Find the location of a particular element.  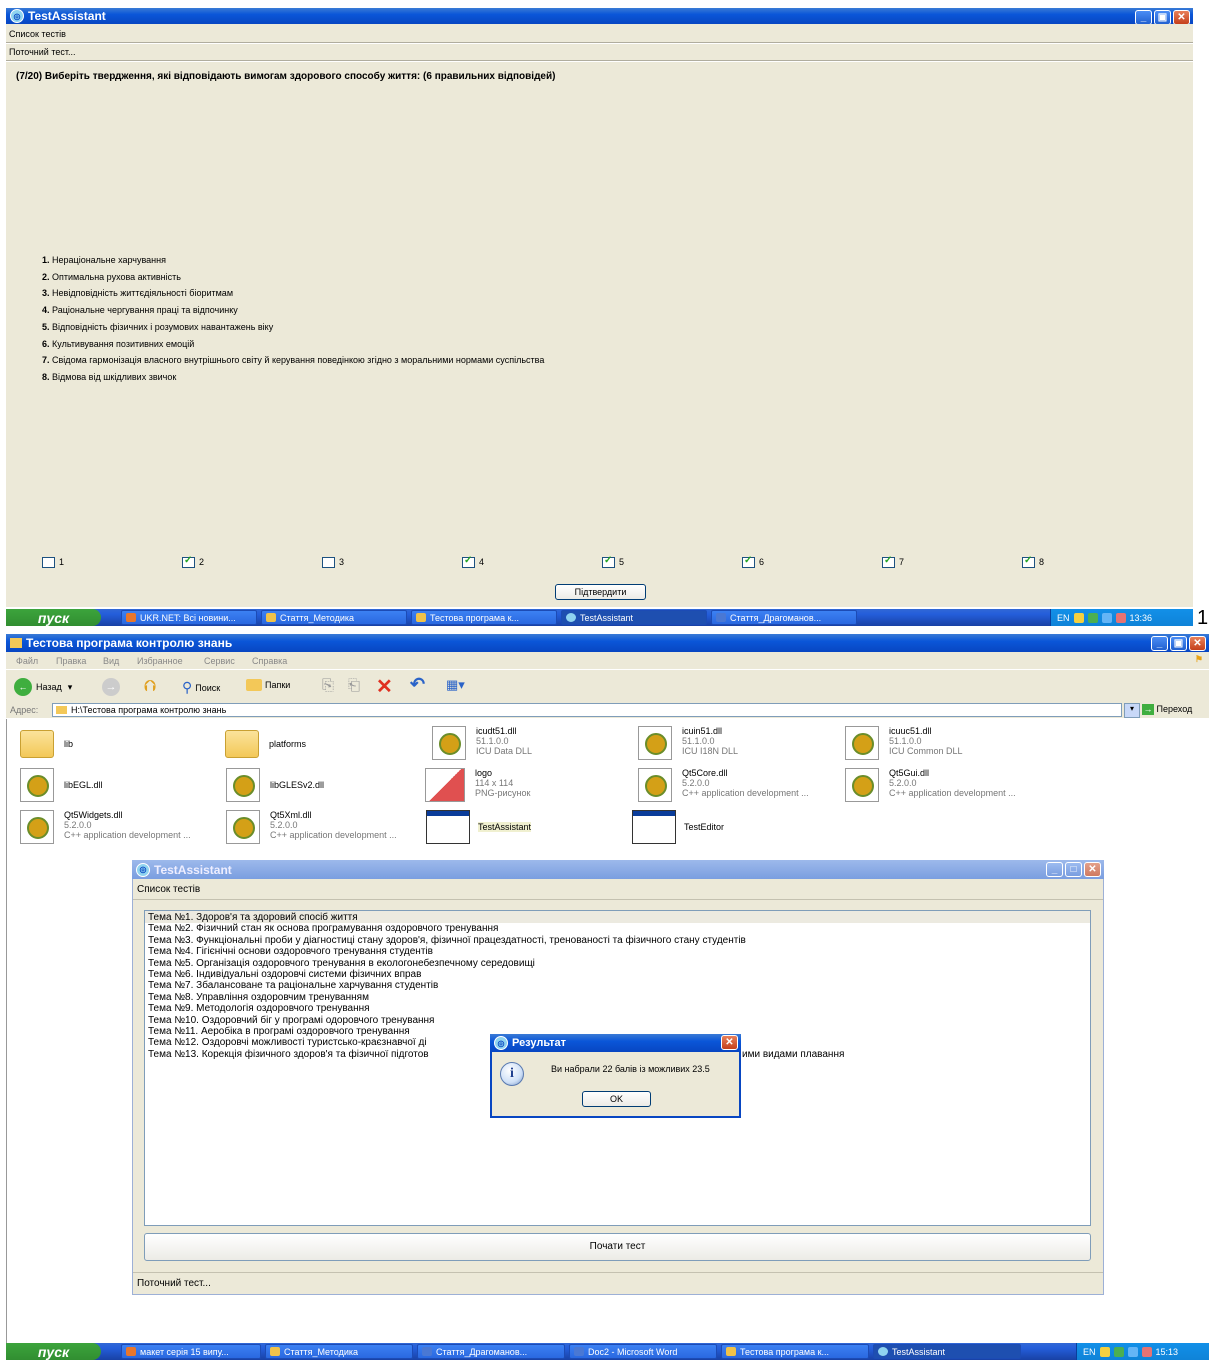

result-dialog-titlebar: ◎ Результат ✕ is located at coordinates (615, 1043).